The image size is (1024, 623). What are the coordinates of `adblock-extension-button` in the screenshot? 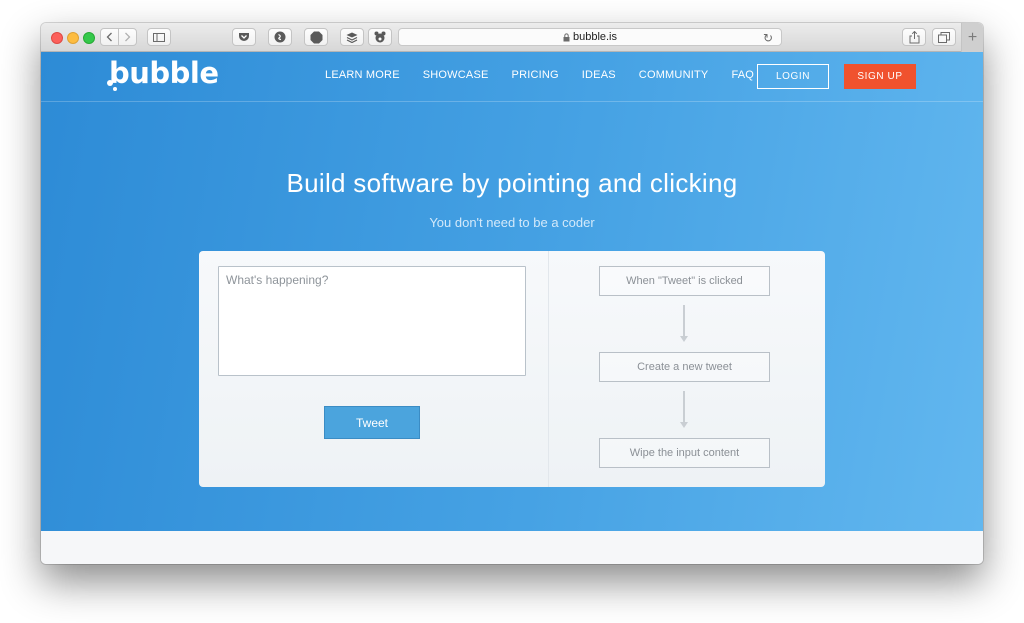 It's located at (316, 37).